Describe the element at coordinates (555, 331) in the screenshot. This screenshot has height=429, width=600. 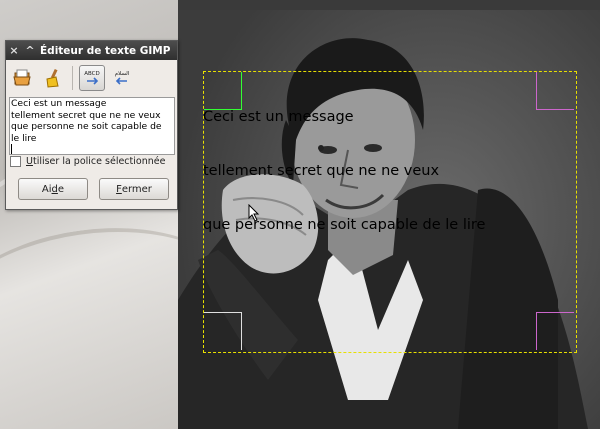
I see `resize-handle-bottom-right` at that location.